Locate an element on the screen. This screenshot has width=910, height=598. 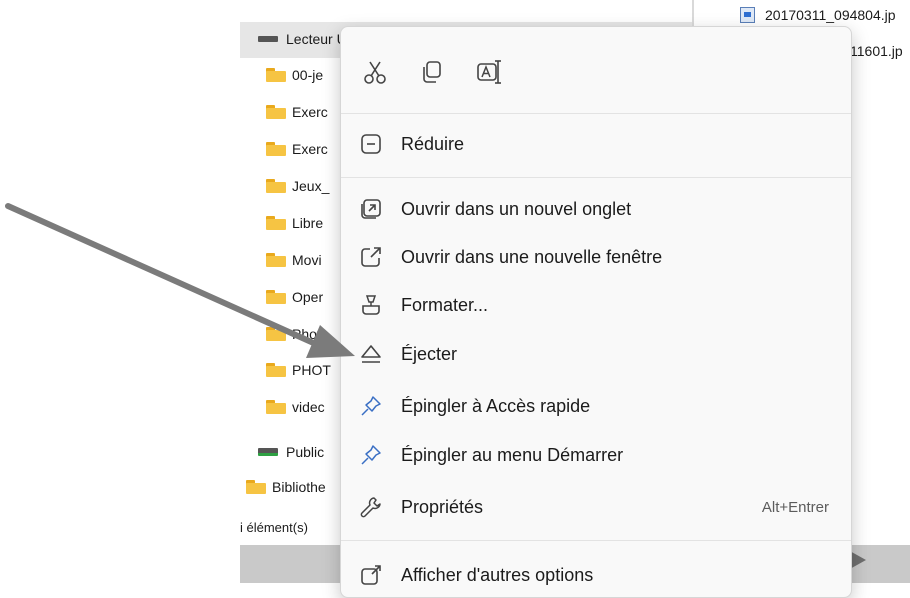
network-drive-icon is located at coordinates (268, 452).